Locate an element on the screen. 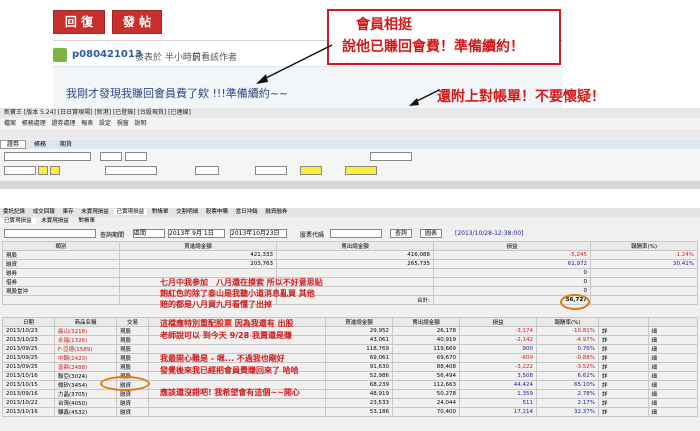 The width and height of the screenshot is (700, 431). post-username: p080421013 is located at coordinates (107, 54).